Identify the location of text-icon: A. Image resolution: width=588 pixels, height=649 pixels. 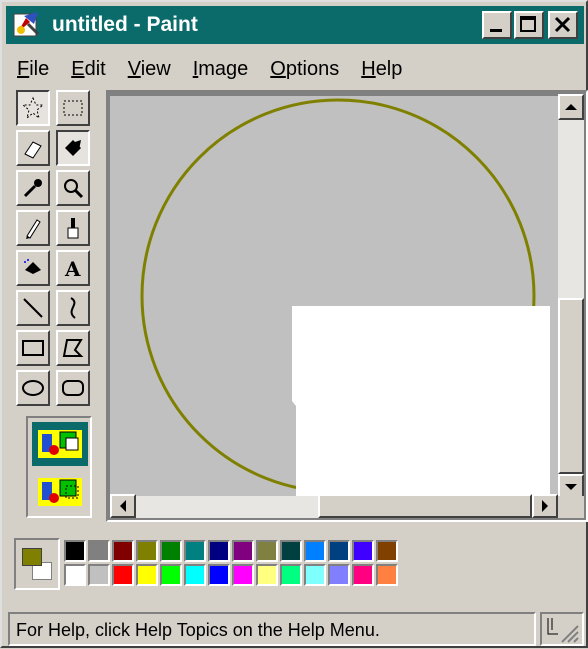
(72, 268).